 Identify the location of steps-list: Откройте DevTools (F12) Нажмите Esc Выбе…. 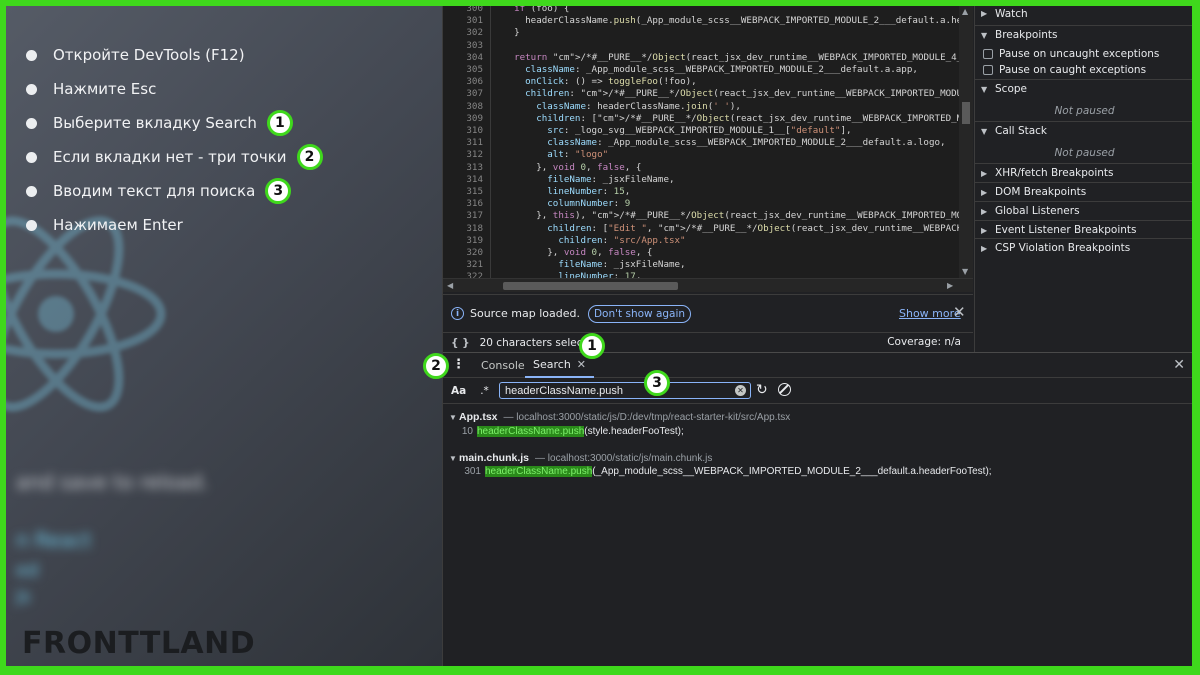
(174, 140).